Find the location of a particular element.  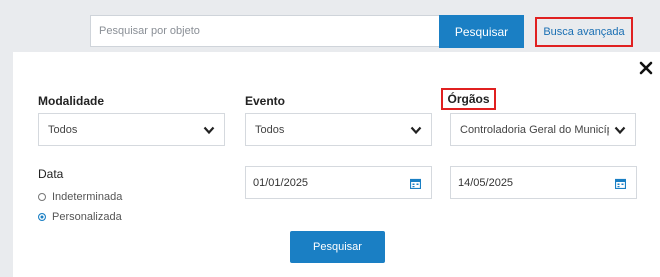

orgaos-value: Controladoria Geral do Município is located at coordinates (534, 129).